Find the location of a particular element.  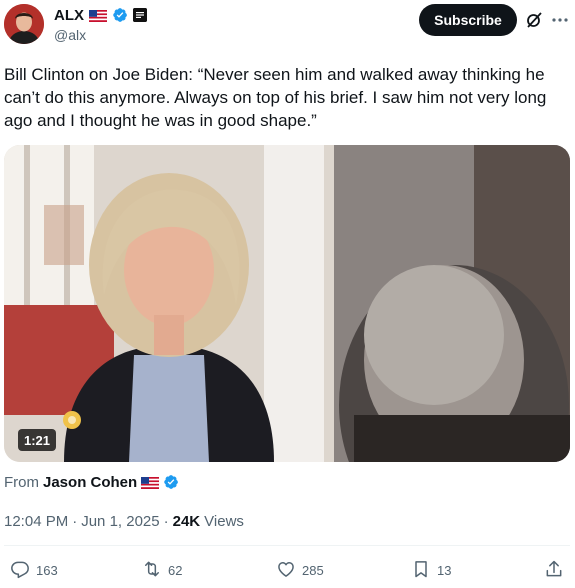

reply-icon is located at coordinates (20, 570).